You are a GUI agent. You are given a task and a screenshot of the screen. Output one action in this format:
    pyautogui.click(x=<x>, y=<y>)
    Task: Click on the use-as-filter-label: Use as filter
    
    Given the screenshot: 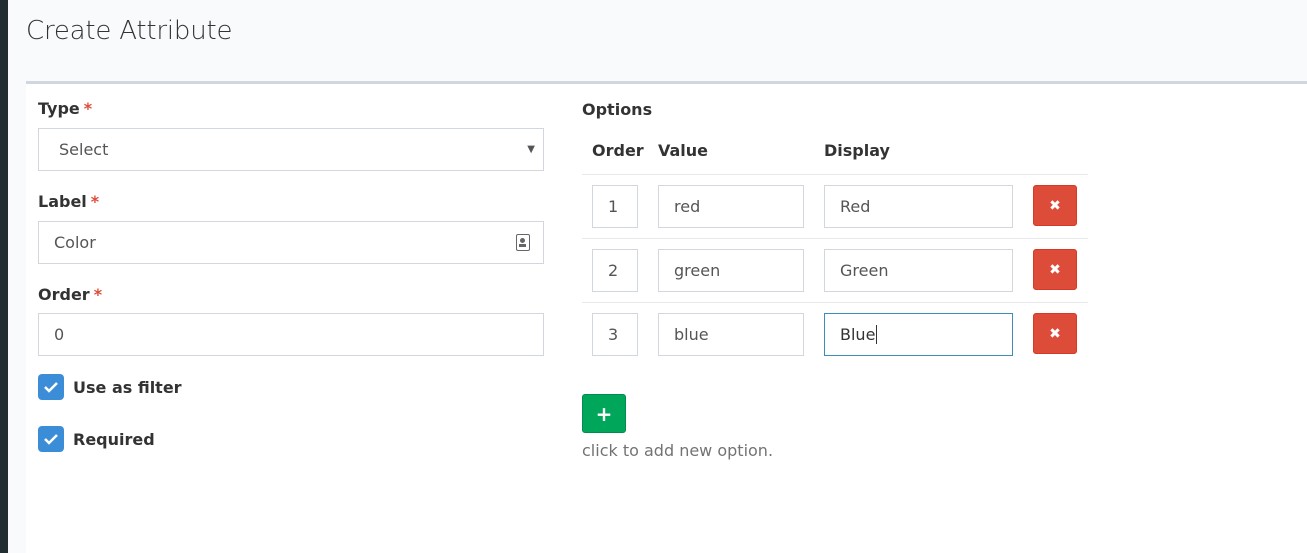 What is the action you would take?
    pyautogui.click(x=127, y=387)
    